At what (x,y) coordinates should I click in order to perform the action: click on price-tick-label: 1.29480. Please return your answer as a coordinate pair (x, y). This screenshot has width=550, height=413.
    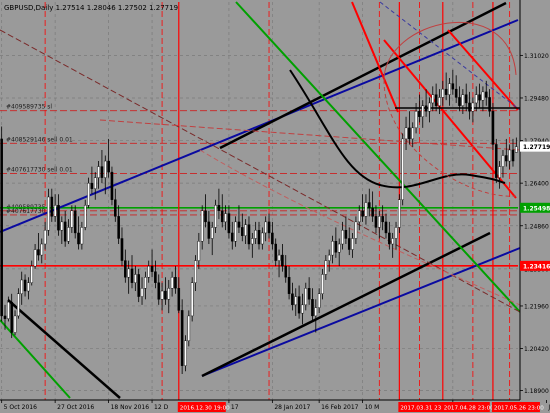
    Looking at the image, I should click on (536, 98).